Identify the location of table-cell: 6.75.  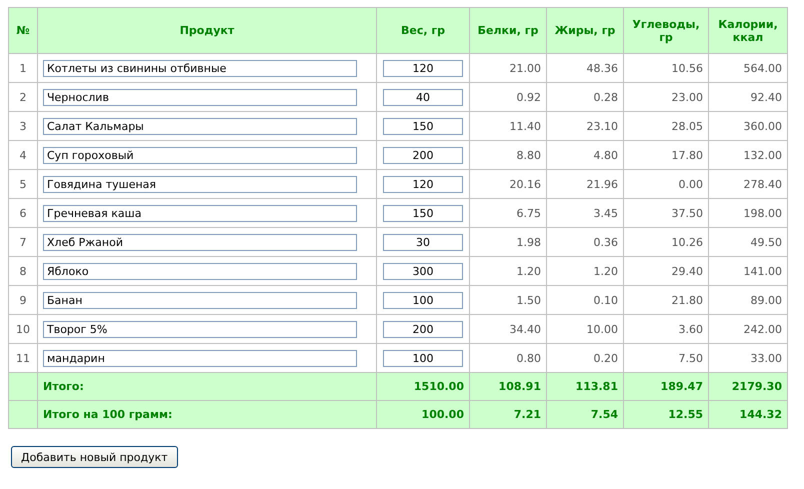
(528, 213).